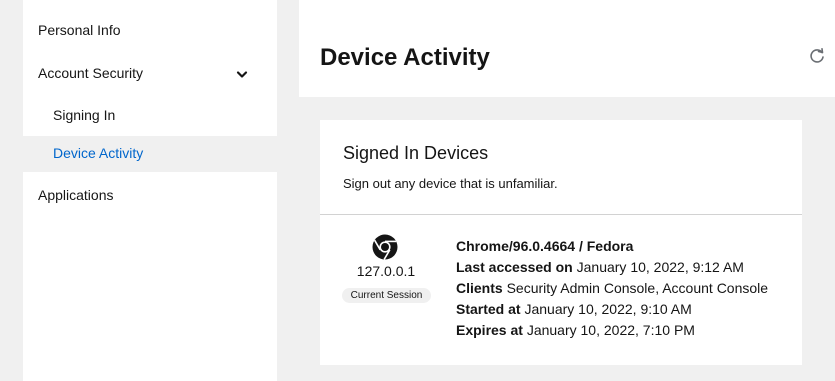  Describe the element at coordinates (479, 288) in the screenshot. I see `clients-label: Clients` at that location.